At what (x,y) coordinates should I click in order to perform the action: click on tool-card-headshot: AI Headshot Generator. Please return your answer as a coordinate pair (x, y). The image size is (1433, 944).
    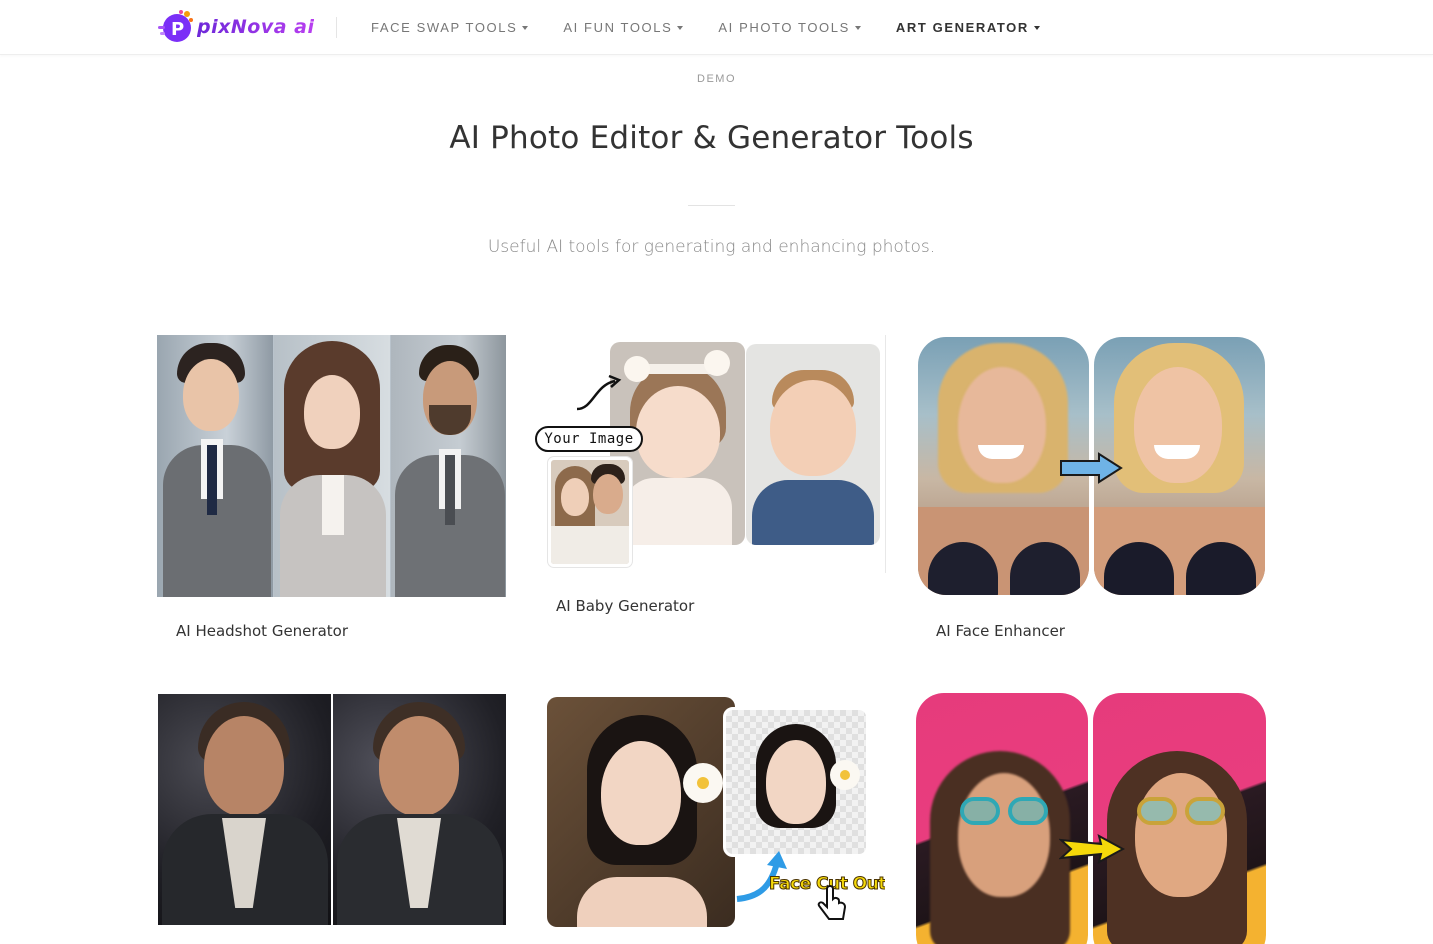
    Looking at the image, I should click on (331, 495).